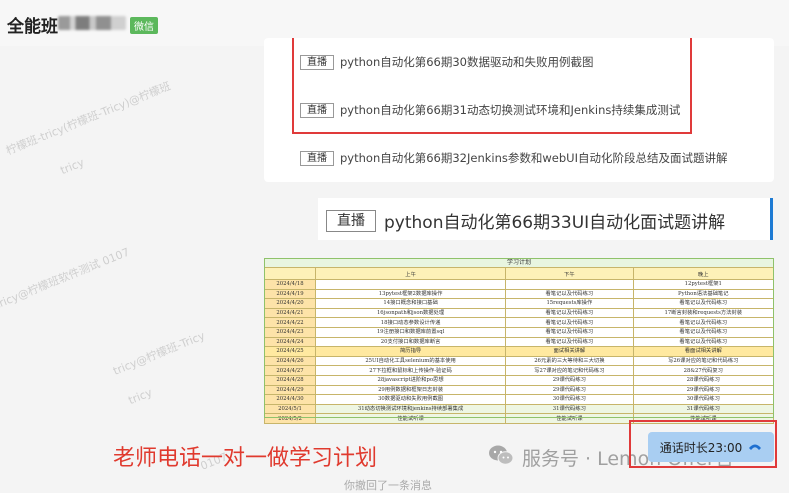 The height and width of the screenshot is (493, 789). Describe the element at coordinates (703, 351) in the screenshot. I see `table-cell: 看面试相关讲解` at that location.